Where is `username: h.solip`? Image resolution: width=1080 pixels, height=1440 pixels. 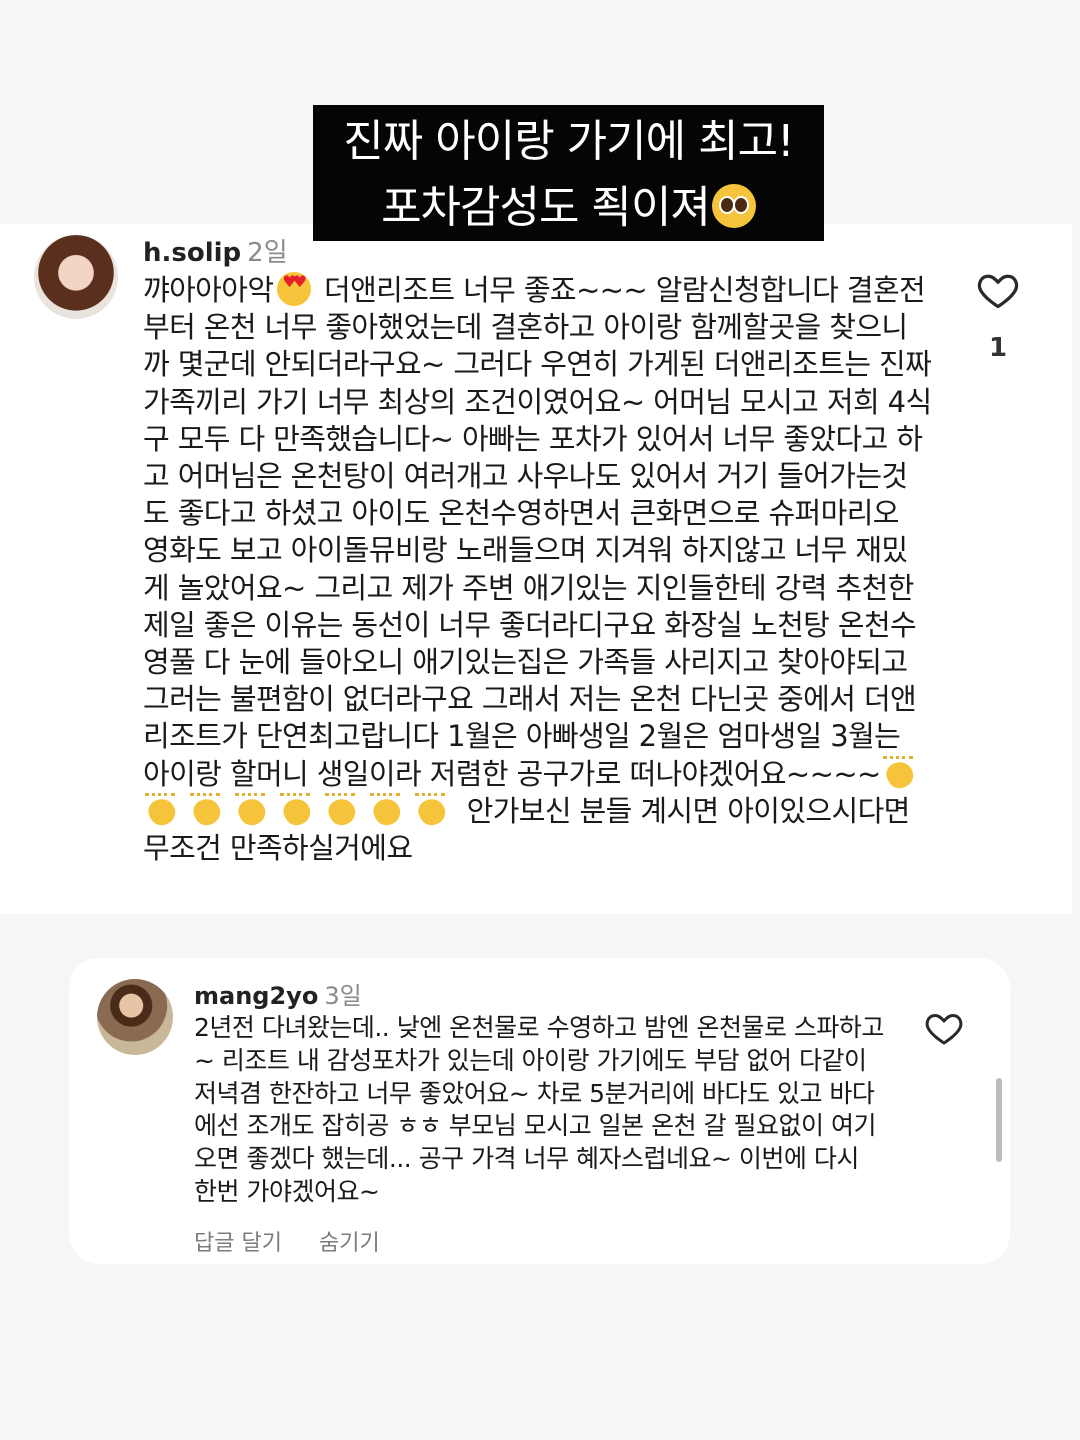 username: h.solip is located at coordinates (192, 253).